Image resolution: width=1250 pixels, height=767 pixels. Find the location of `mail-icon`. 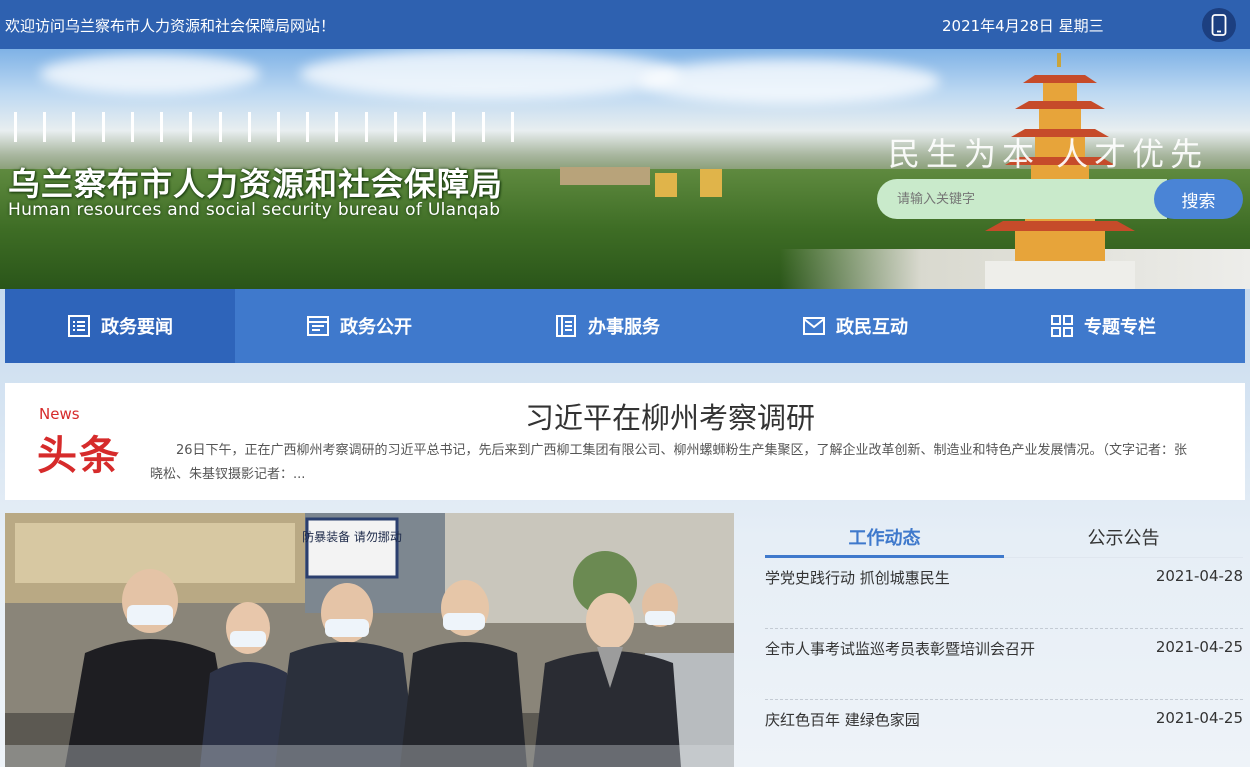

mail-icon is located at coordinates (814, 326).